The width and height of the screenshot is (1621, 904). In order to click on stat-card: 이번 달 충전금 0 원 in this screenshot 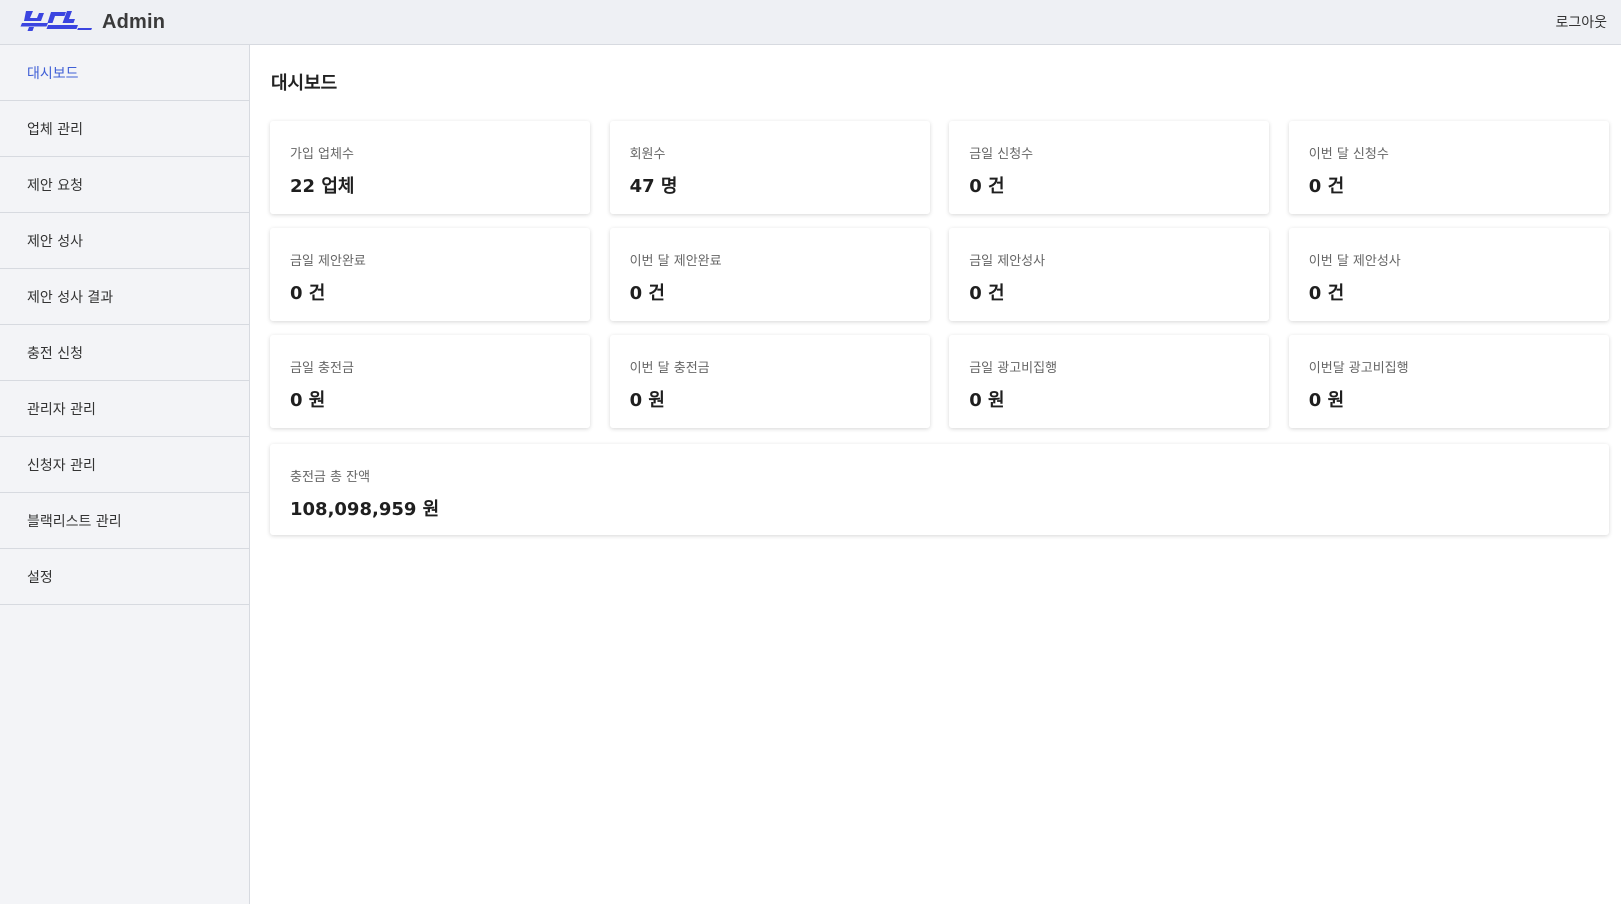, I will do `click(769, 381)`.